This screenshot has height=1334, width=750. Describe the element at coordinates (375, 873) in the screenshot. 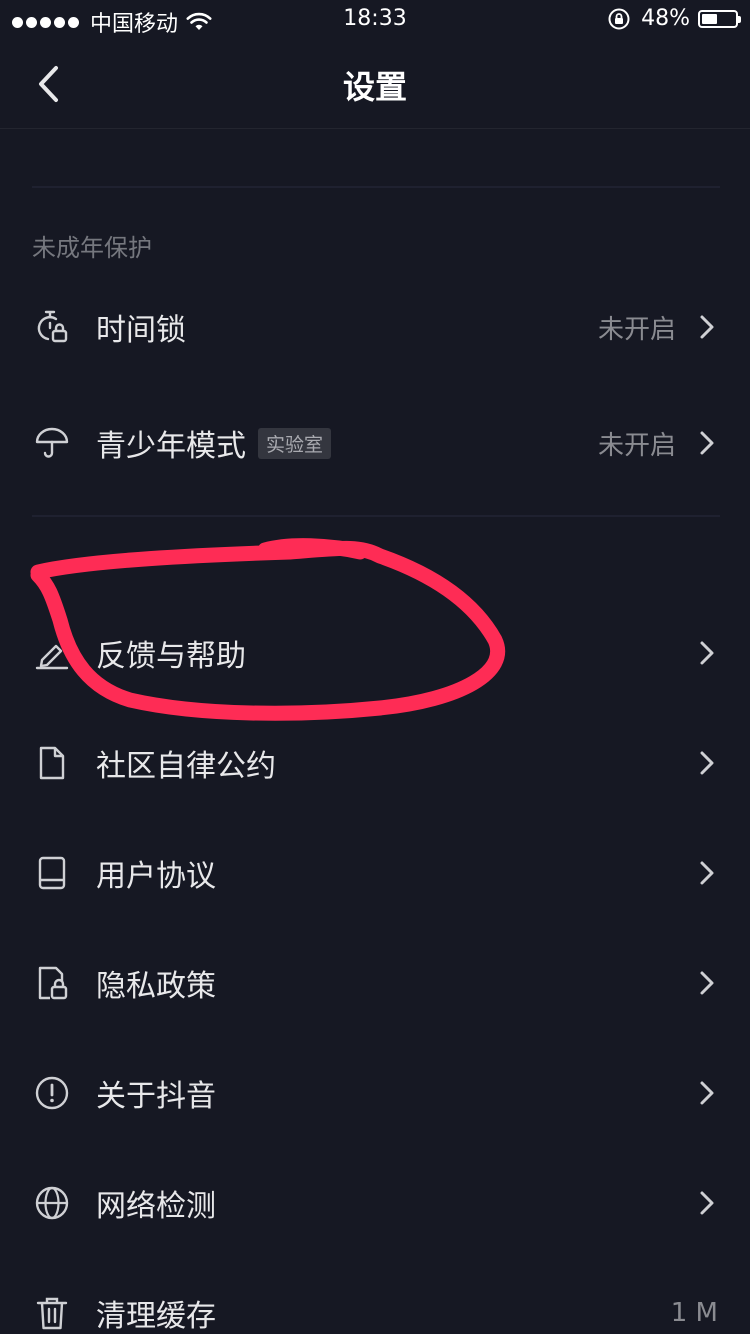

I see `settings-row-user-agreement: 用户协议` at that location.